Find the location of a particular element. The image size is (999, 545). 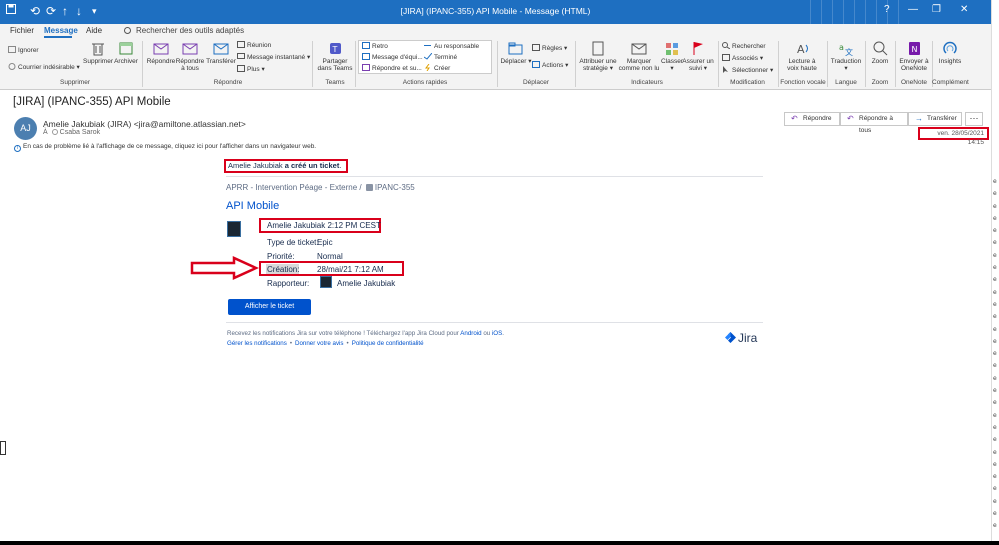

calendar-icon is located at coordinates (241, 44).